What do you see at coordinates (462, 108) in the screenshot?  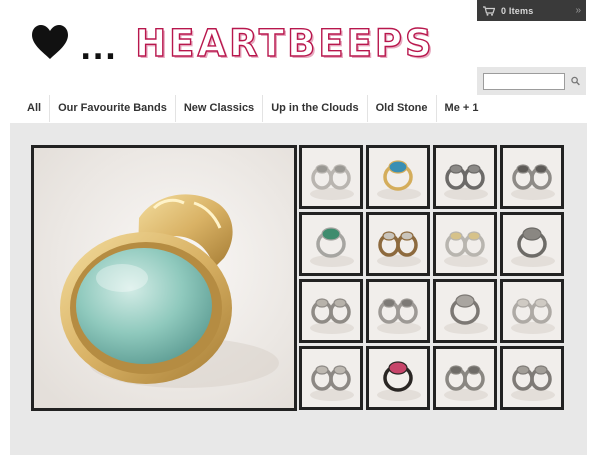 I see `nav-item-me-plus-1: Me + 1` at bounding box center [462, 108].